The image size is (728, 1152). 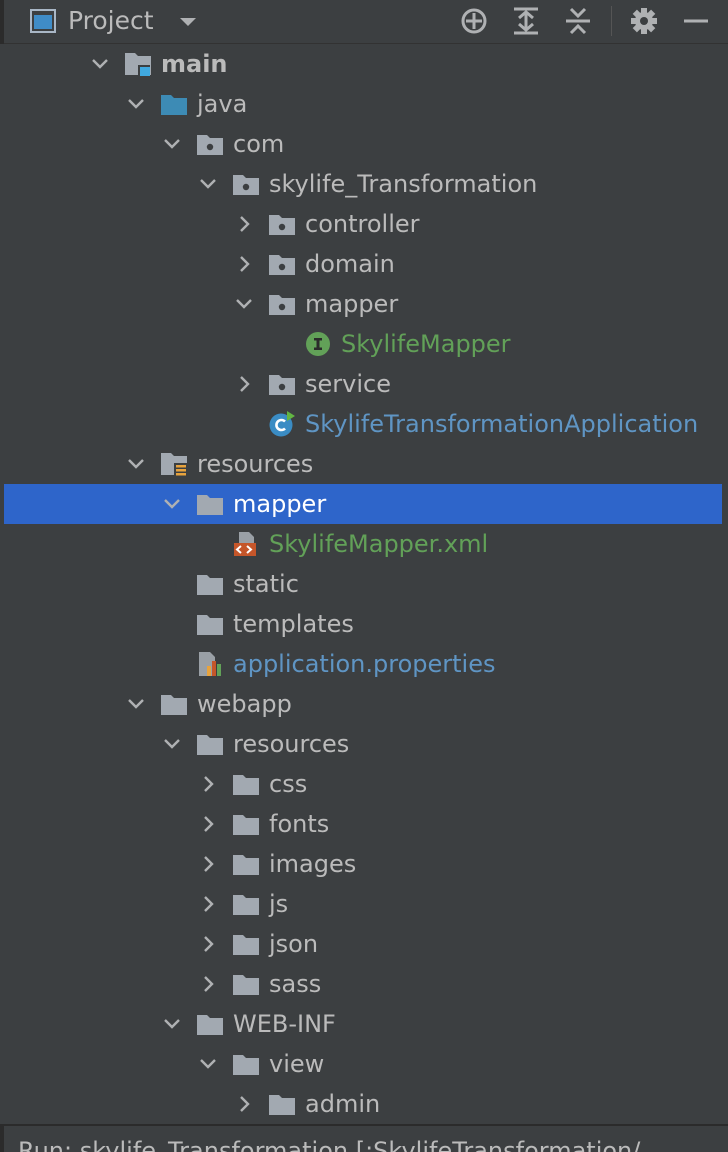 What do you see at coordinates (291, 744) in the screenshot?
I see `tree-row-label: resources` at bounding box center [291, 744].